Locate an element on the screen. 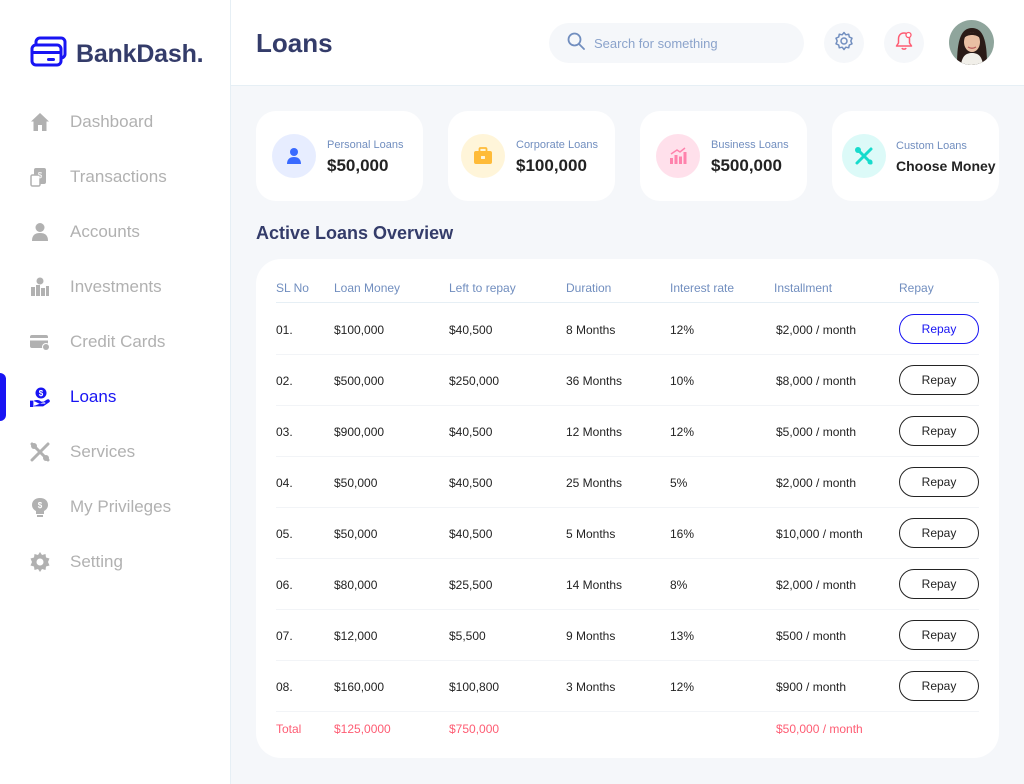 The height and width of the screenshot is (784, 1024). bell-icon is located at coordinates (904, 43).